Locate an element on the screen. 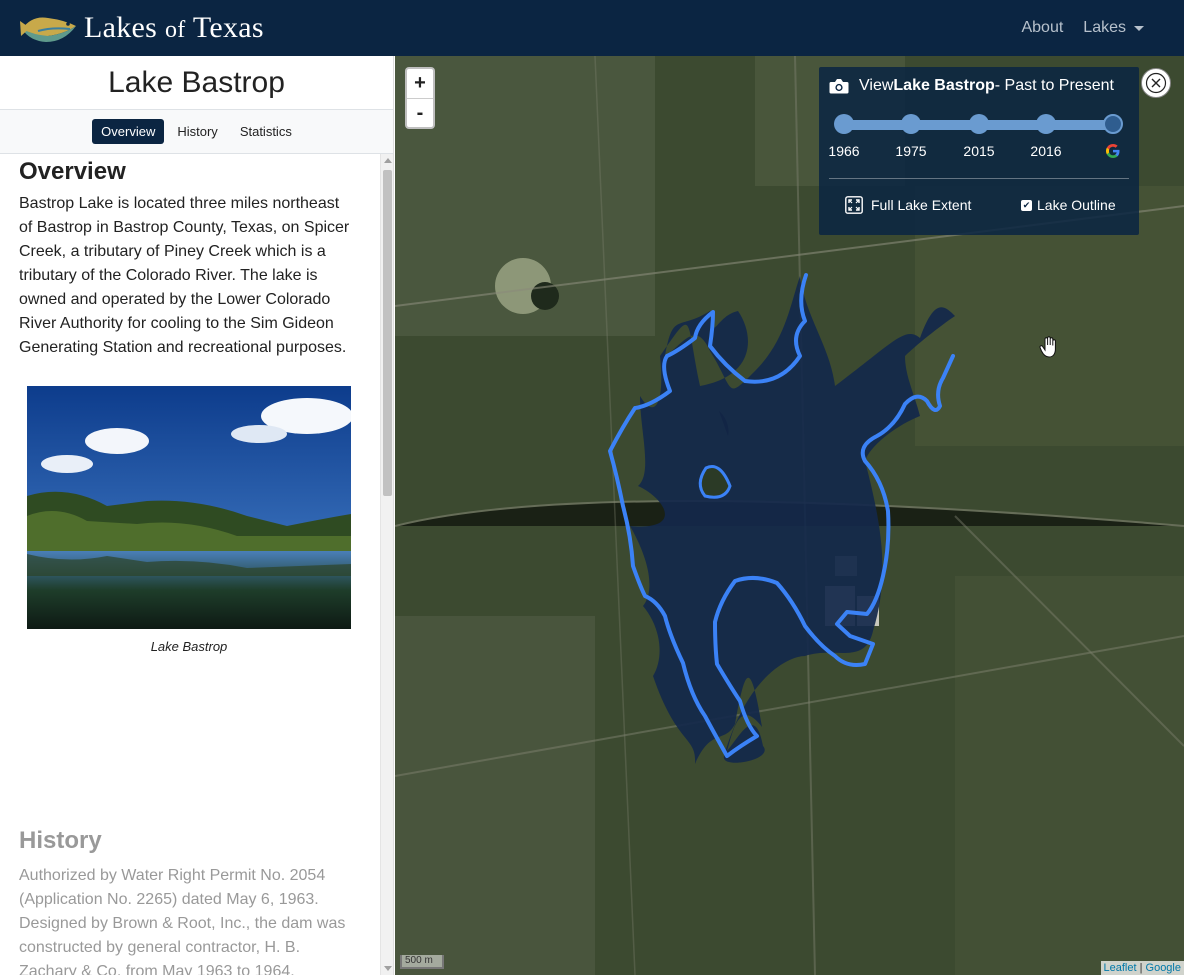 The height and width of the screenshot is (975, 1184). timeline-knob-1975 is located at coordinates (911, 124).